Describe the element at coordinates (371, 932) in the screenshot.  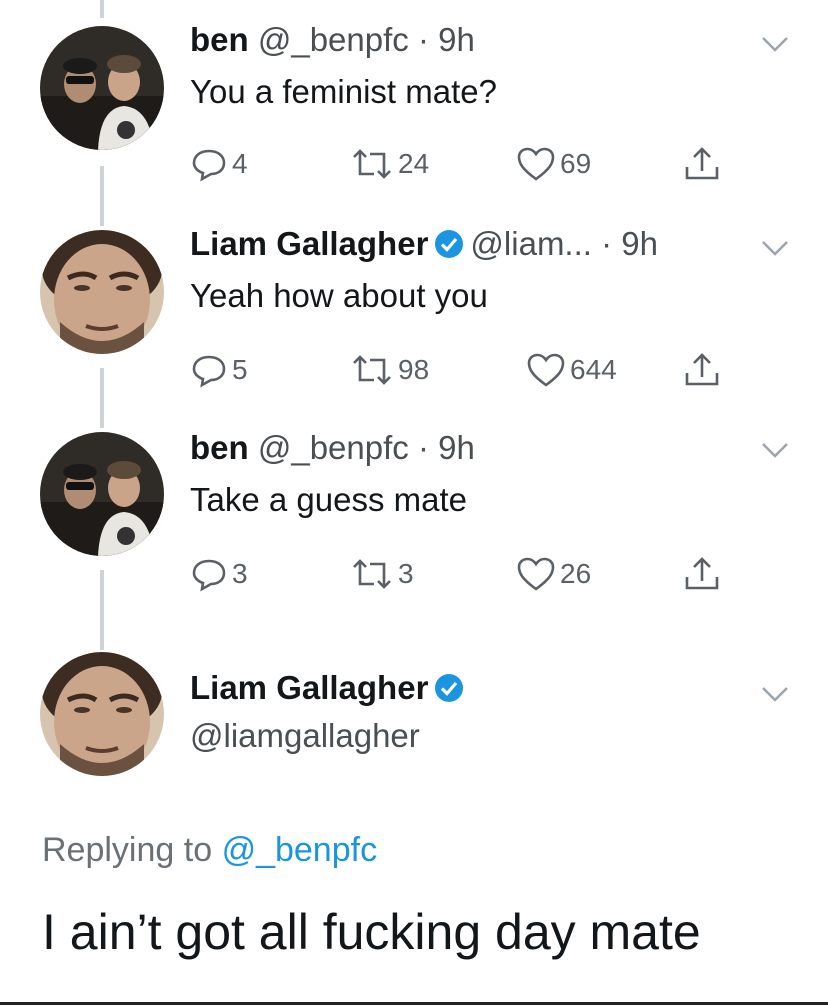
I see `tweet-text: I ain’t got all fucking day mate` at that location.